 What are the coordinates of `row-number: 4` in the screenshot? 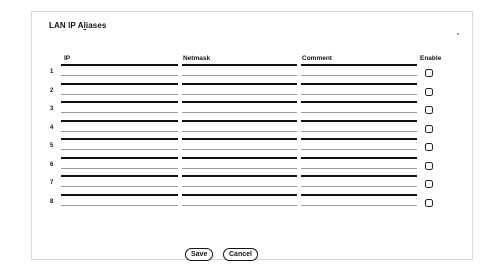 It's located at (52, 127).